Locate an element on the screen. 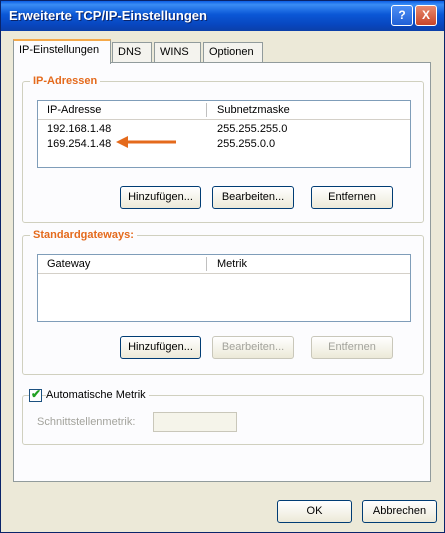  interface-metric-label: Schnittstellenmetrik: is located at coordinates (86, 422).